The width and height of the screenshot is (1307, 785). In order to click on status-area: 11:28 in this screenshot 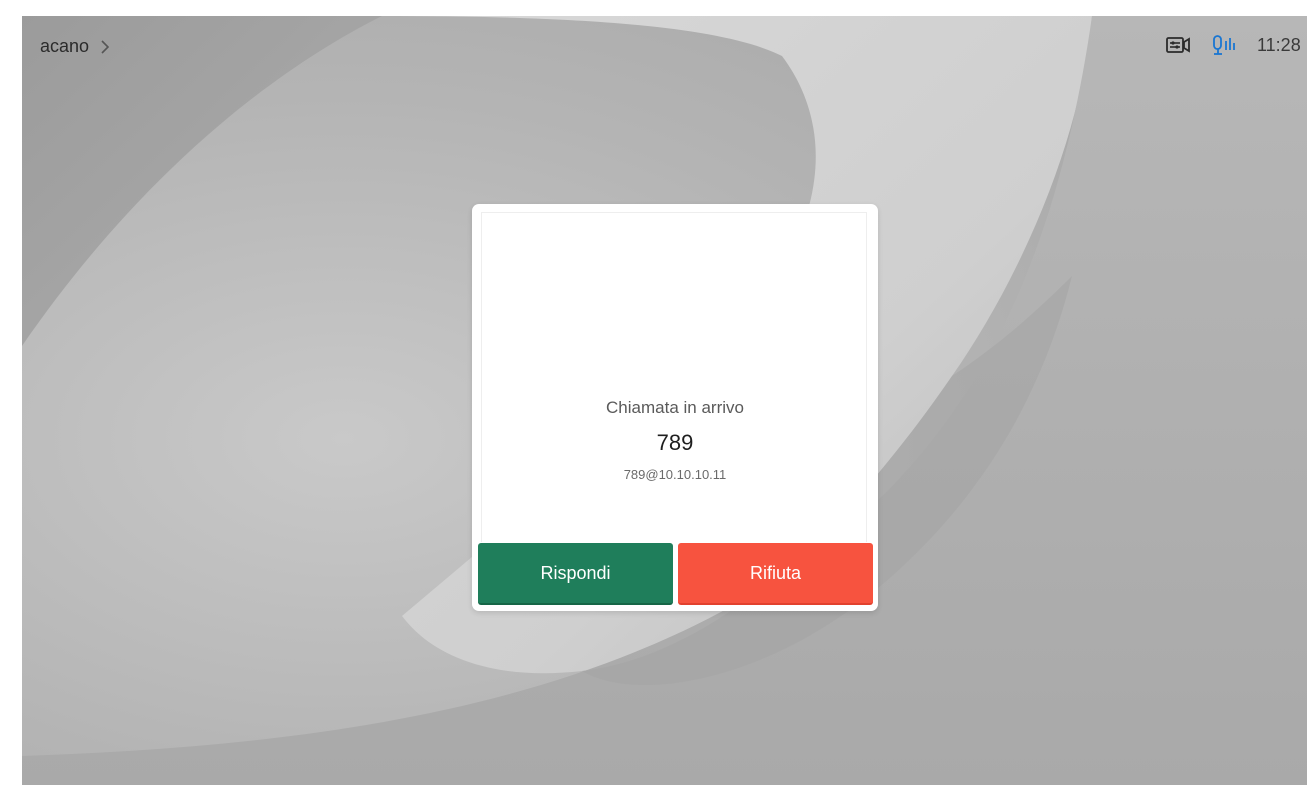, I will do `click(1236, 45)`.